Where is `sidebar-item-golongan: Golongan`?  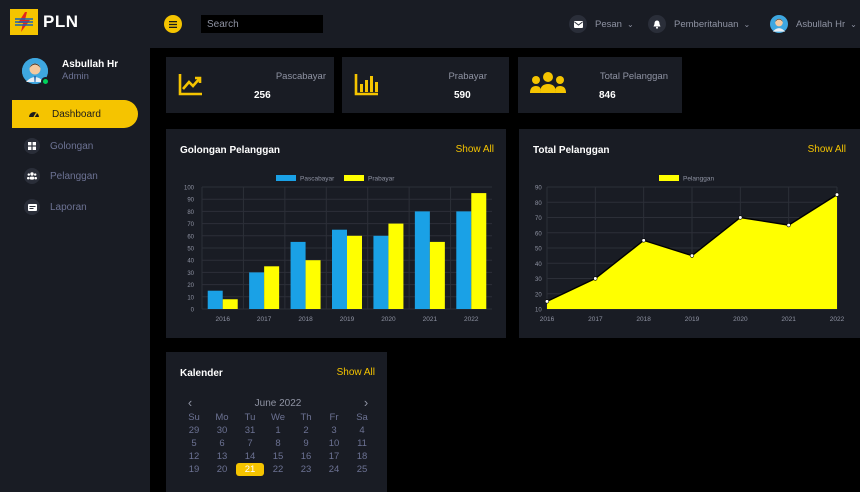 sidebar-item-golongan: Golongan is located at coordinates (75, 146).